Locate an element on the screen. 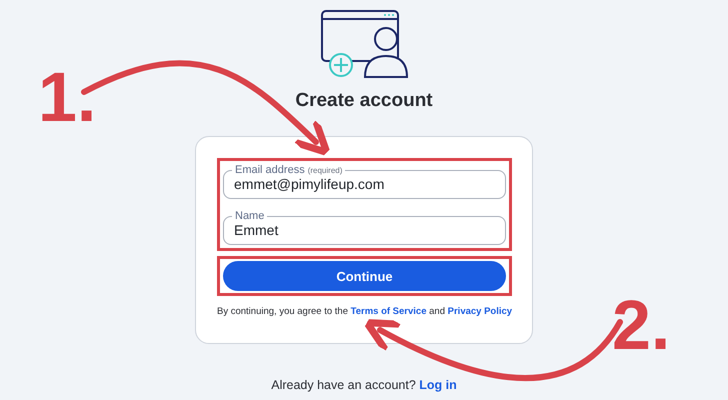 Image resolution: width=728 pixels, height=400 pixels. email-field: Email address (required) emmet@pimylifeup.com is located at coordinates (364, 182).